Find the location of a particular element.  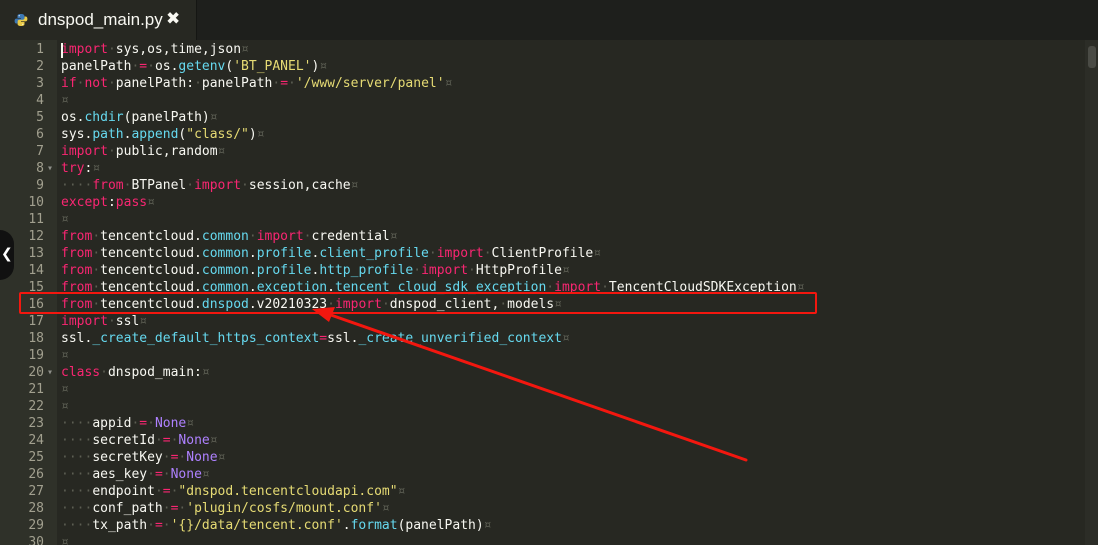

code-text: class·dnspod_main:¤ is located at coordinates (135, 372).